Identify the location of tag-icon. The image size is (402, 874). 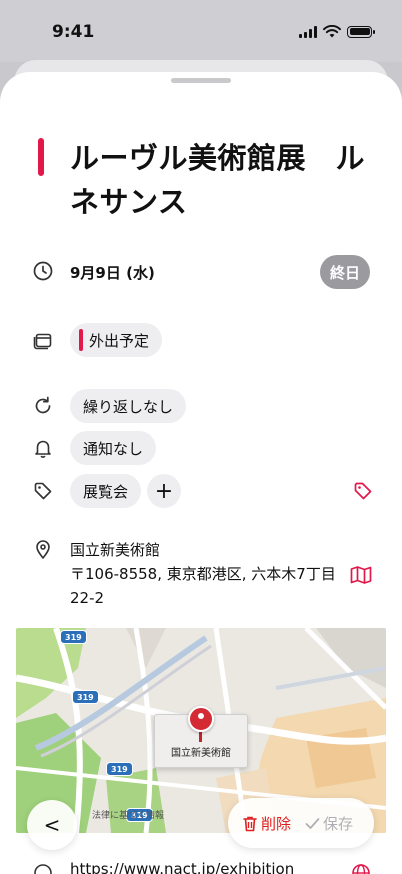
(43, 491).